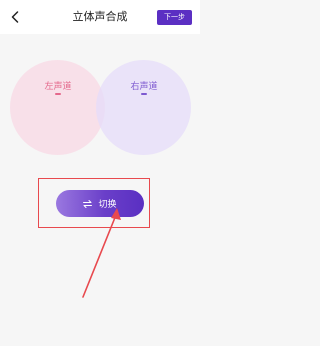 The width and height of the screenshot is (320, 346). What do you see at coordinates (57, 107) in the screenshot?
I see `left-channel-circle` at bounding box center [57, 107].